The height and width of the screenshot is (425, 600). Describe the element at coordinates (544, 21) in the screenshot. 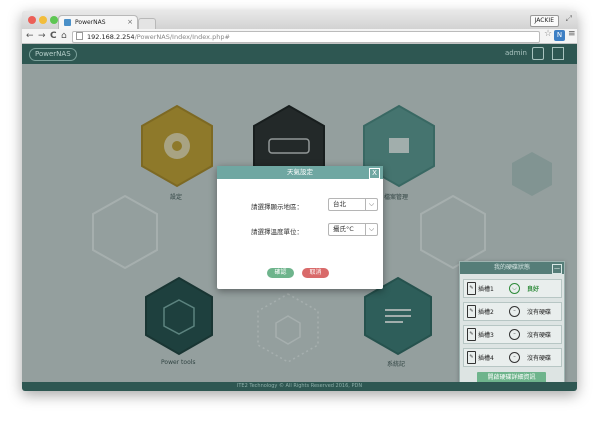

I see `profile-chip: JACKIE` at that location.